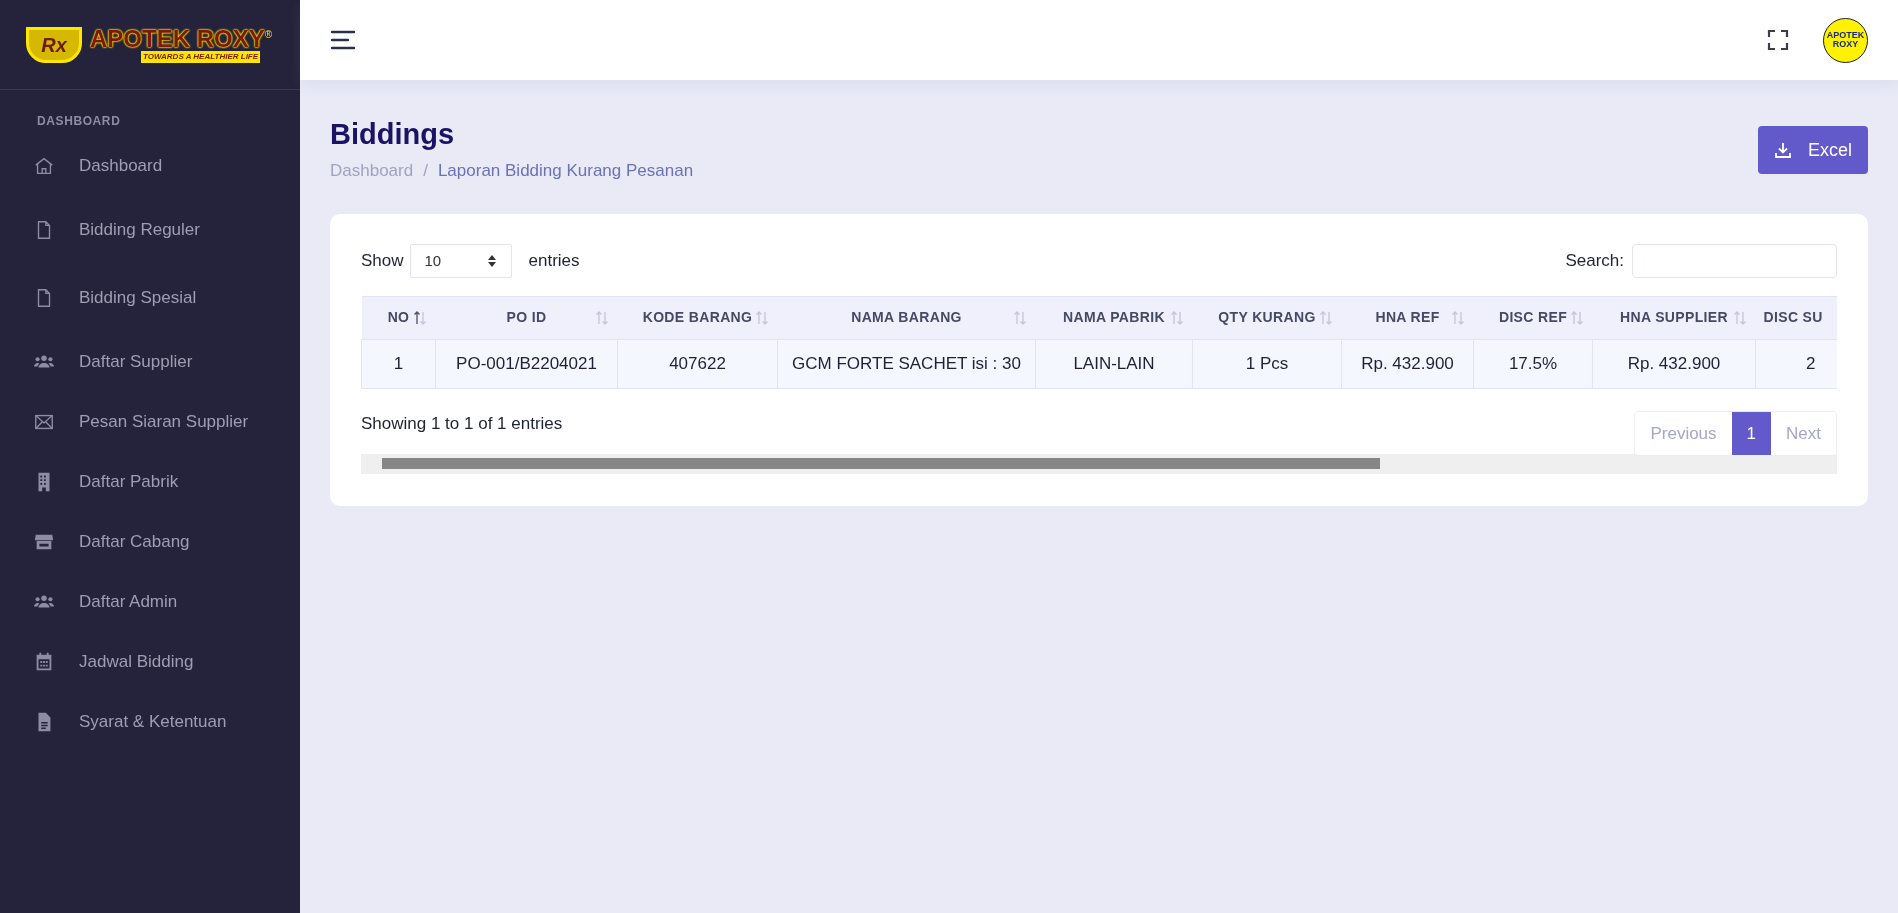  I want to click on table-cell: GCM FORTE SACHET isi : 30, so click(906, 364).